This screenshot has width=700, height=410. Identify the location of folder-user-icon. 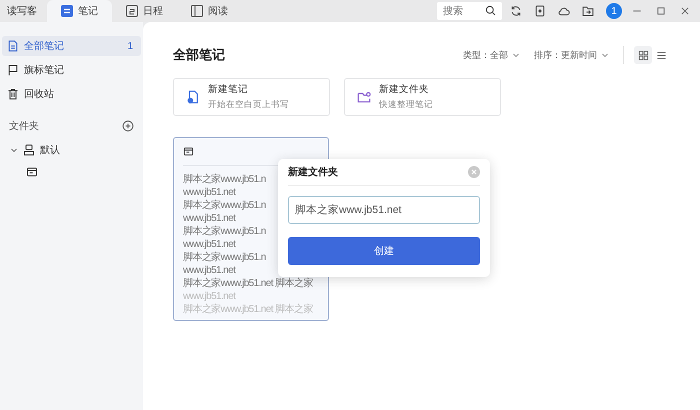
(29, 150).